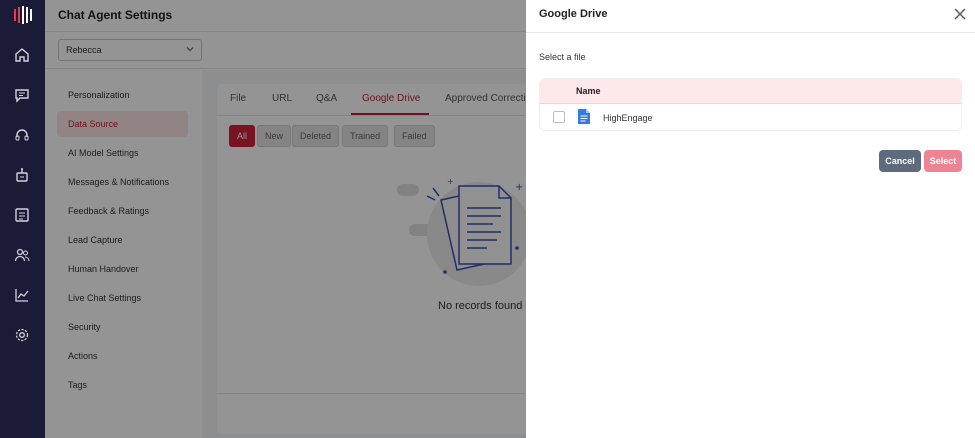 The height and width of the screenshot is (438, 975). I want to click on drawer-title: Google Drive, so click(573, 14).